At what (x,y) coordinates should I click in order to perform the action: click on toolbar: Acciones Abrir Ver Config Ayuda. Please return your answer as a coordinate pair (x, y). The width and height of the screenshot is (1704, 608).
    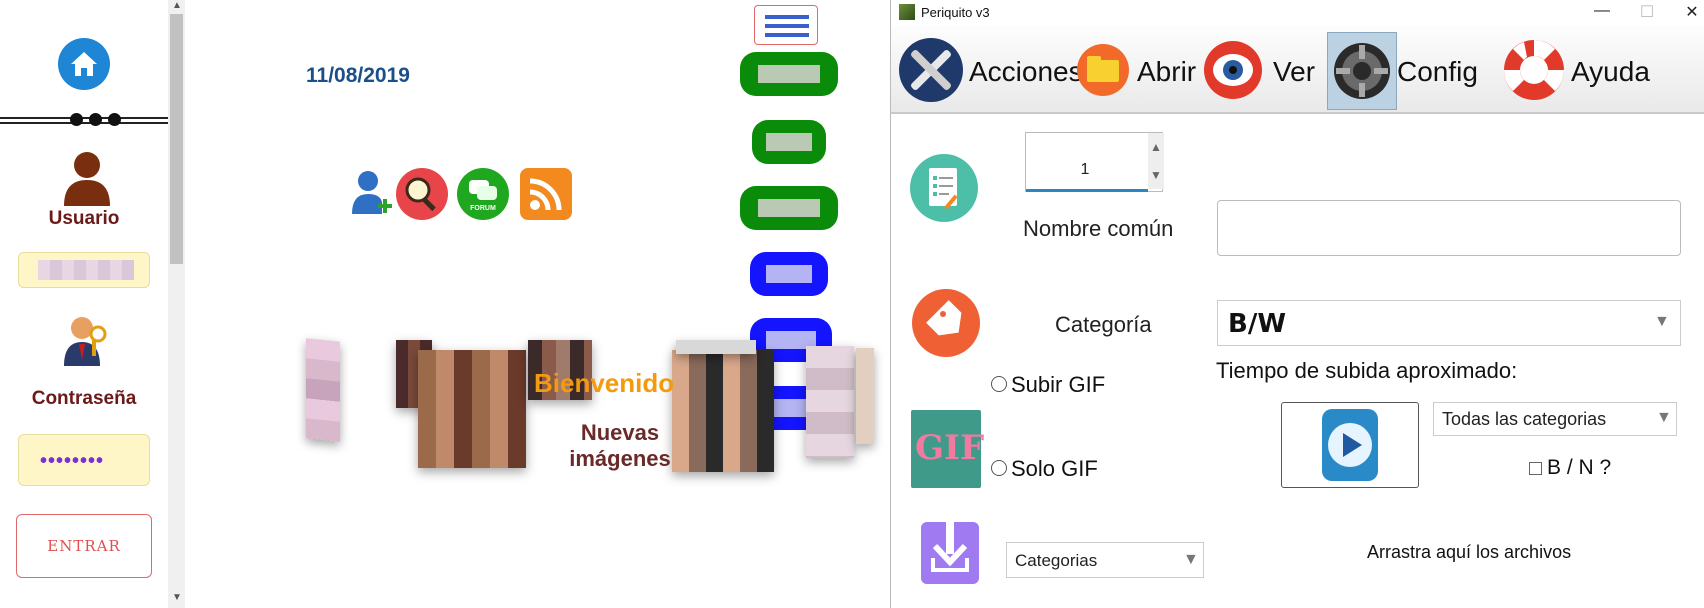
    Looking at the image, I should click on (1297, 70).